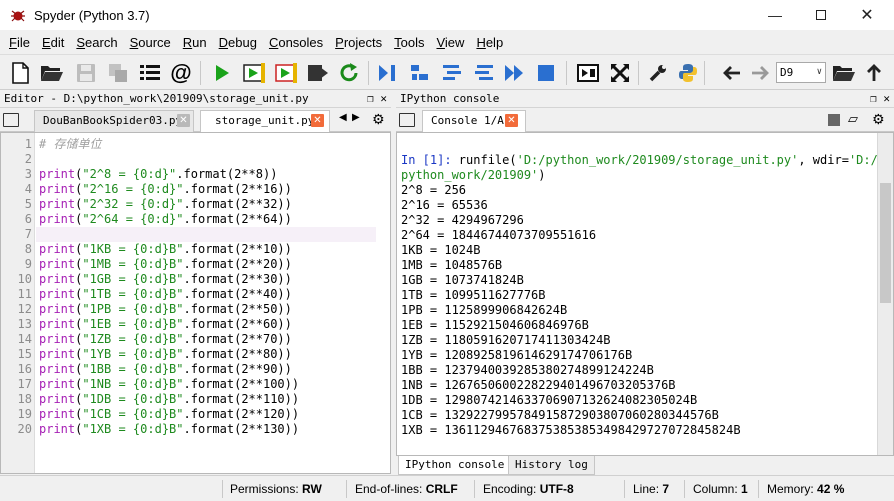 Image resolution: width=894 pixels, height=501 pixels. I want to click on python-path-button, so click(688, 73).